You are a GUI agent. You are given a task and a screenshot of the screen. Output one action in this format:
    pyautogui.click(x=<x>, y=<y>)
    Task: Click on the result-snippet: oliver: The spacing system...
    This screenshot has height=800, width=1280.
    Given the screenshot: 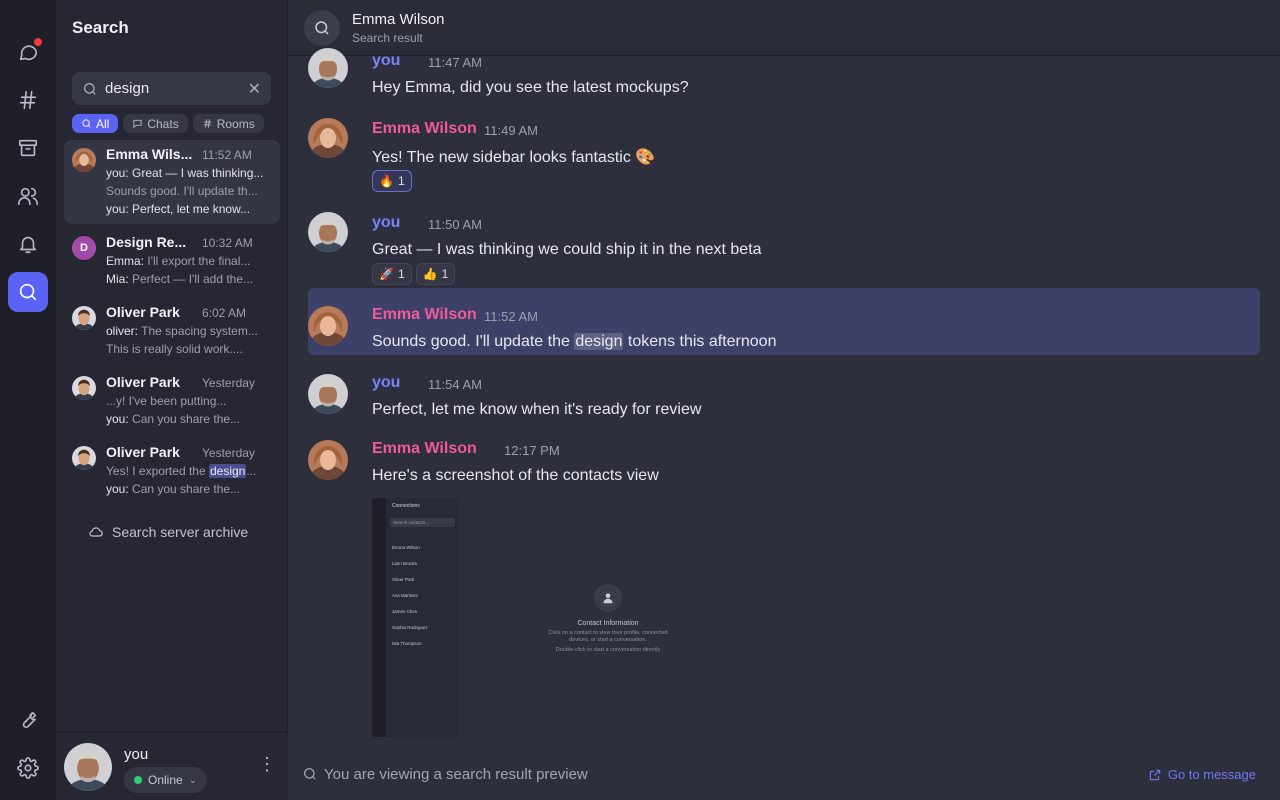 What is the action you would take?
    pyautogui.click(x=190, y=331)
    